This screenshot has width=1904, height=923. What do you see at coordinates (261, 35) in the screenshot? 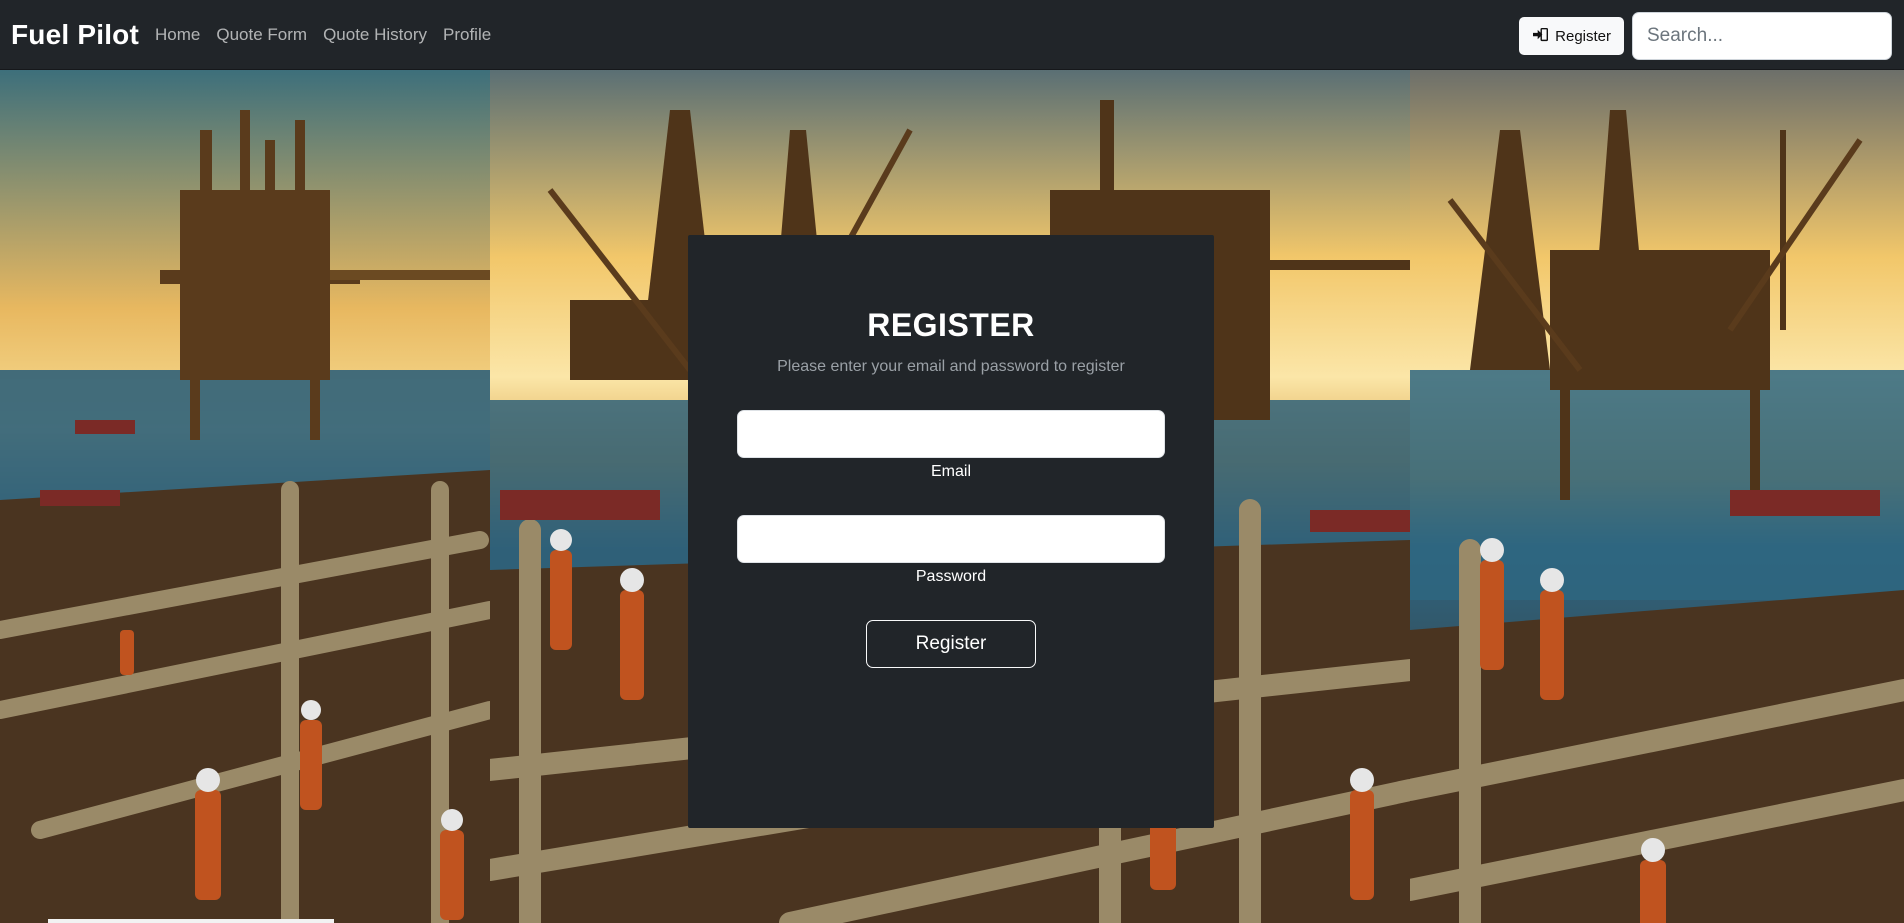
I see `nav-link-quote-form: Quote Form` at bounding box center [261, 35].